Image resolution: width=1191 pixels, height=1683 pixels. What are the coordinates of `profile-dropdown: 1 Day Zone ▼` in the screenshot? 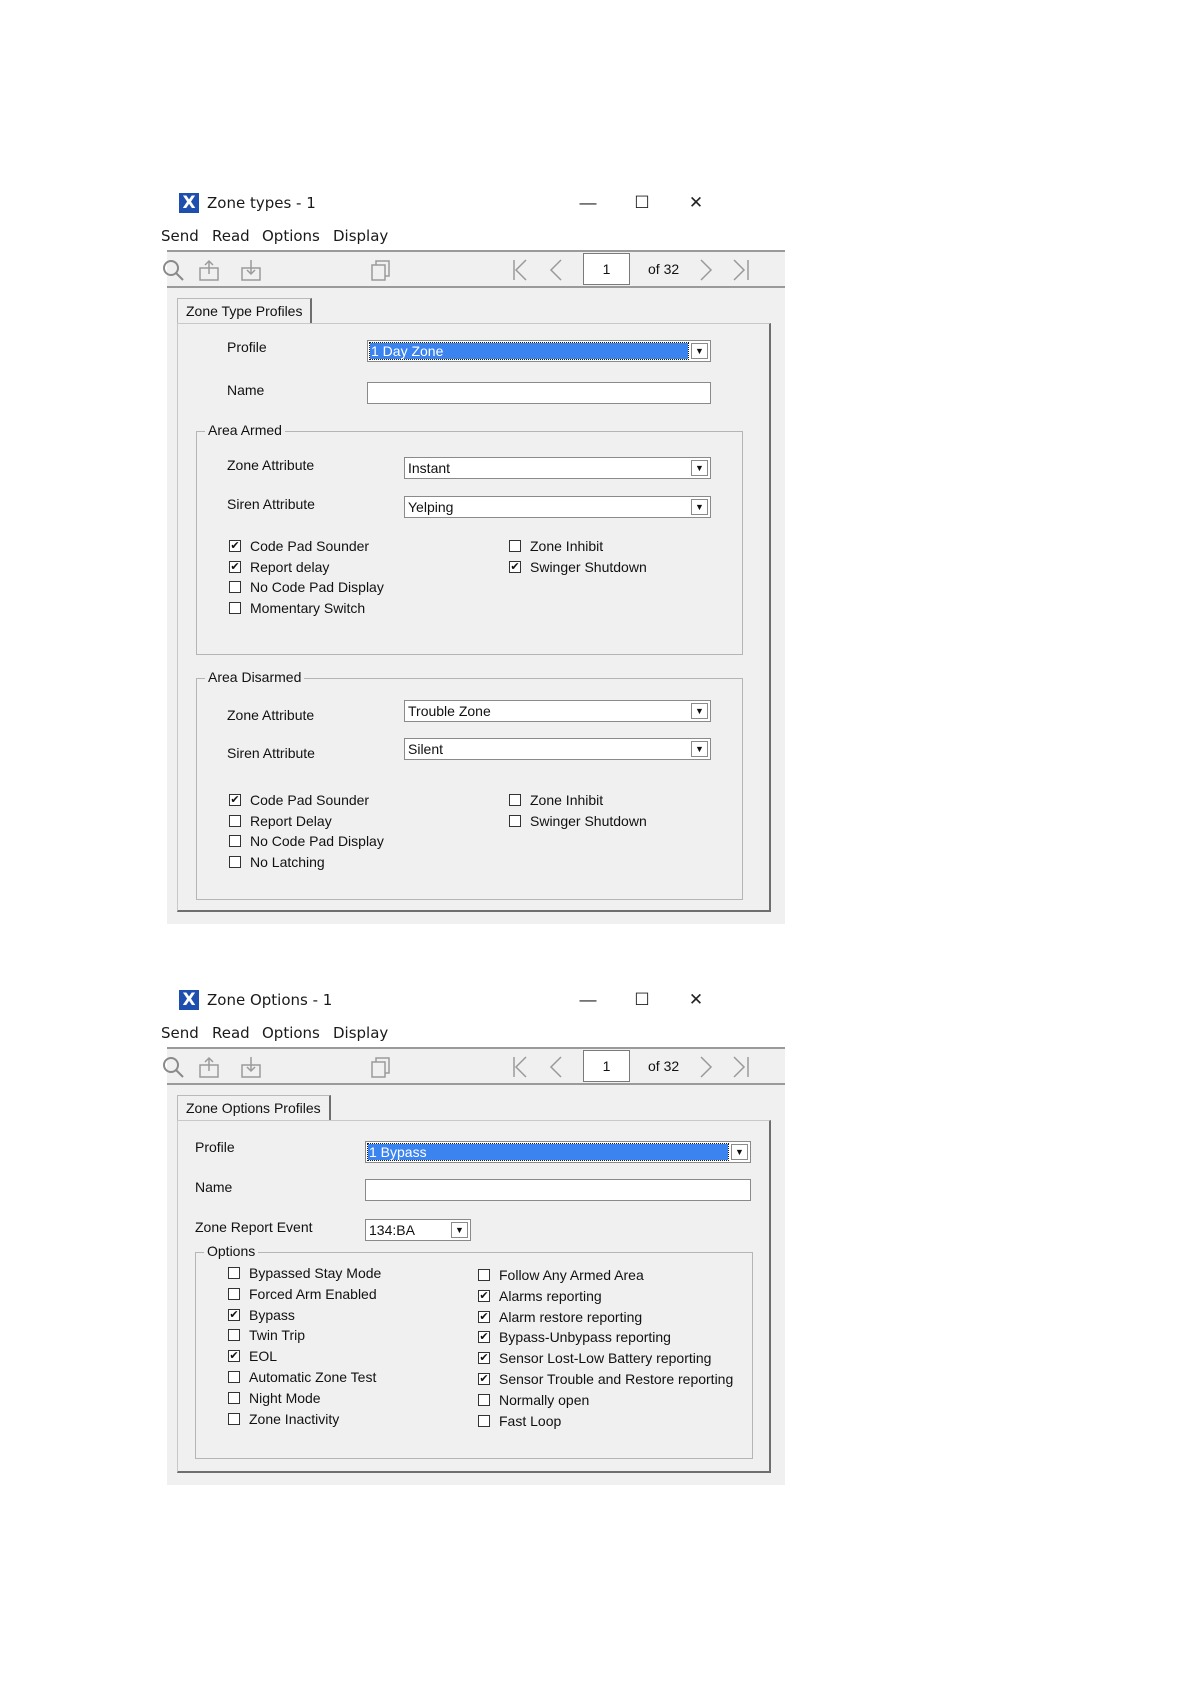 It's located at (539, 351).